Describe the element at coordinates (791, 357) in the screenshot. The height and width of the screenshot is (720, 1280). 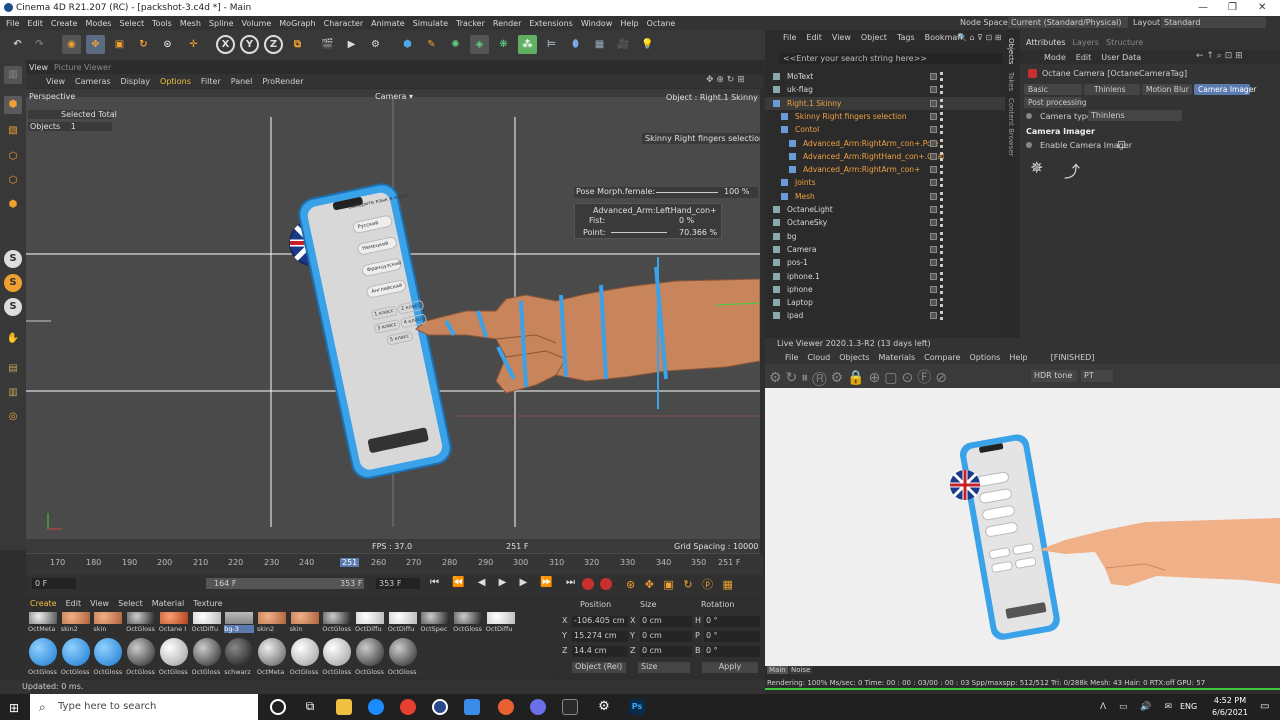
I see `lv-menu-file: File` at that location.